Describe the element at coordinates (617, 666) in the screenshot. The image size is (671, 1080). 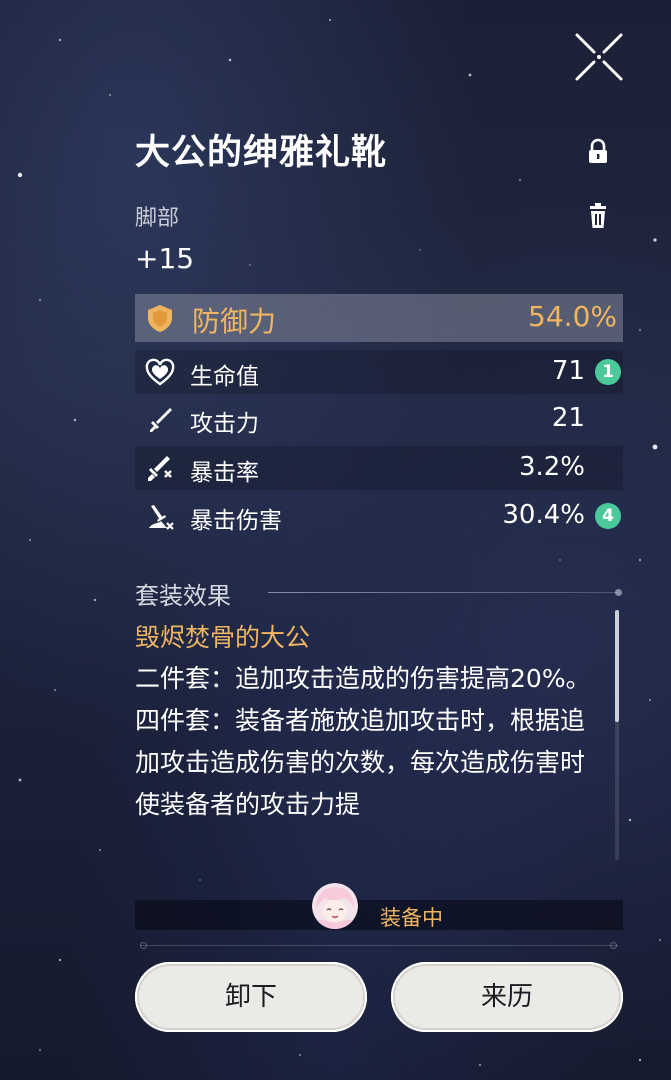
I see `scrollbar-thumb` at that location.